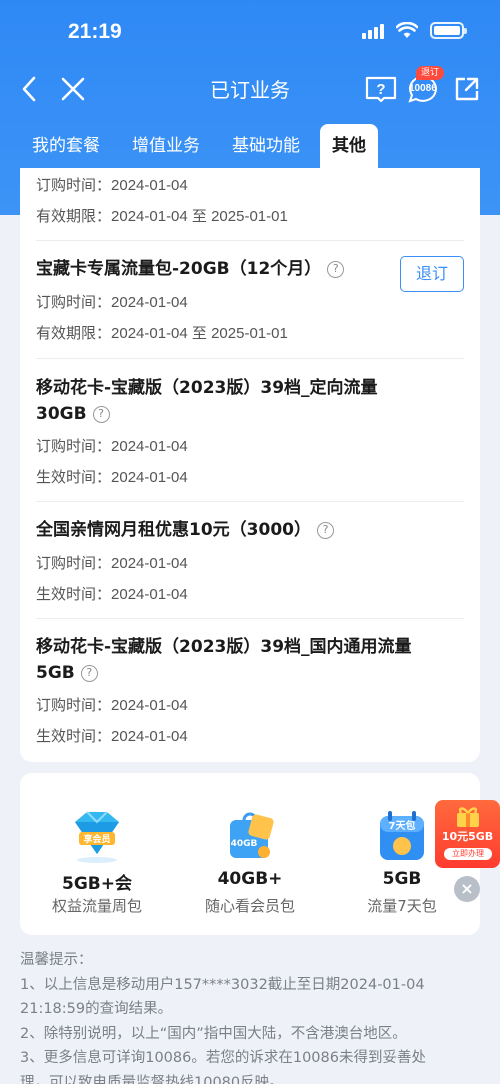 This screenshot has height=1084, width=500. Describe the element at coordinates (224, 660) in the screenshot. I see `item-title: 移动花卡-宝藏版（2023版）39档_国内通用流量 5GB?` at that location.